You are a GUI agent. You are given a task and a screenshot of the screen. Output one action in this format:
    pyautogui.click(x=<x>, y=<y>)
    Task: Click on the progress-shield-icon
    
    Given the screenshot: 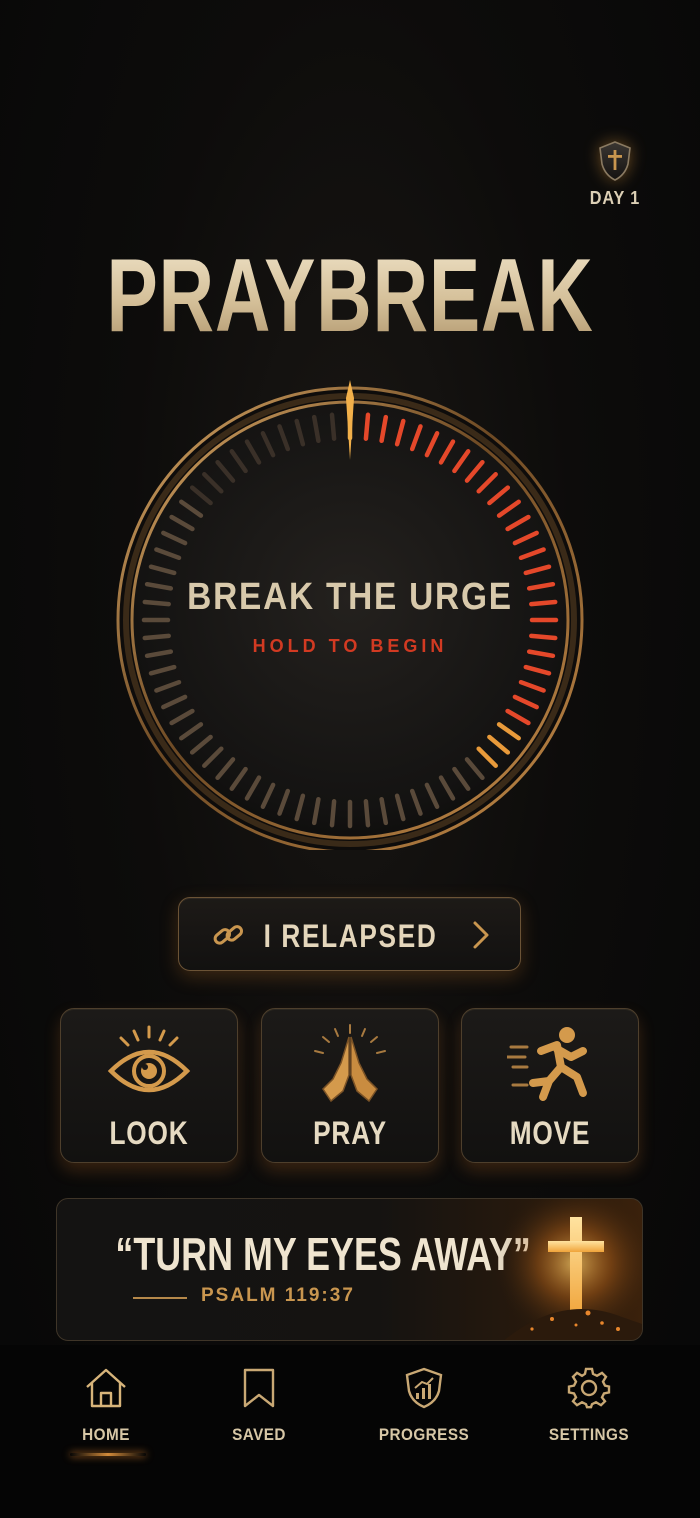 What is the action you would take?
    pyautogui.click(x=424, y=1388)
    